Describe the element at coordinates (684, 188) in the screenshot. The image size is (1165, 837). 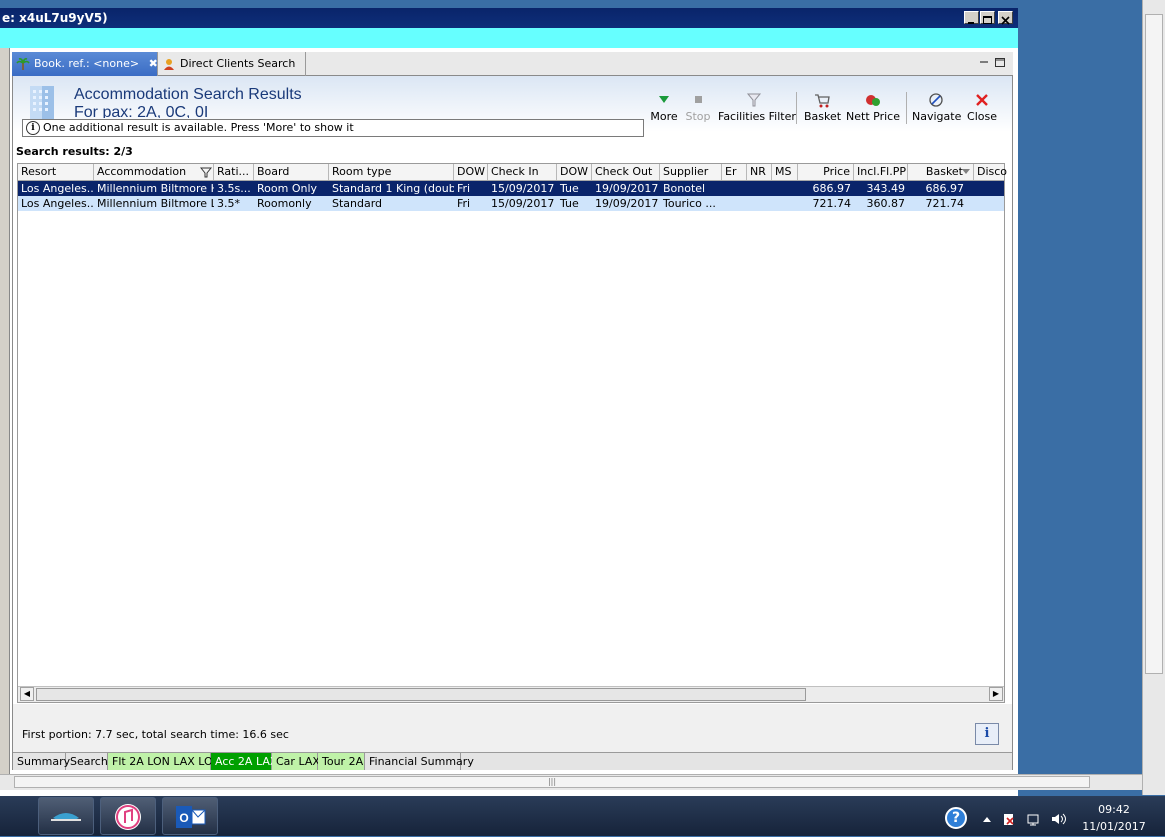
I see `cell-supplier: Bonotel` at that location.